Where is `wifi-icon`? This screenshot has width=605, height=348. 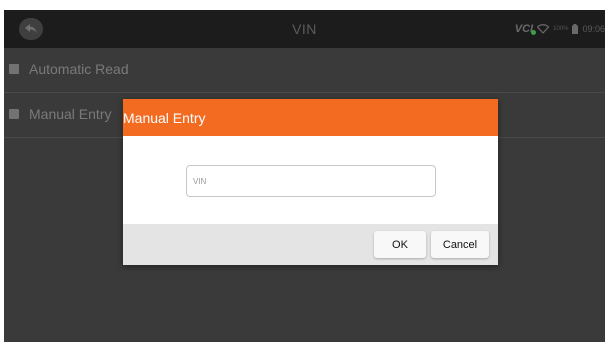
wifi-icon is located at coordinates (543, 29).